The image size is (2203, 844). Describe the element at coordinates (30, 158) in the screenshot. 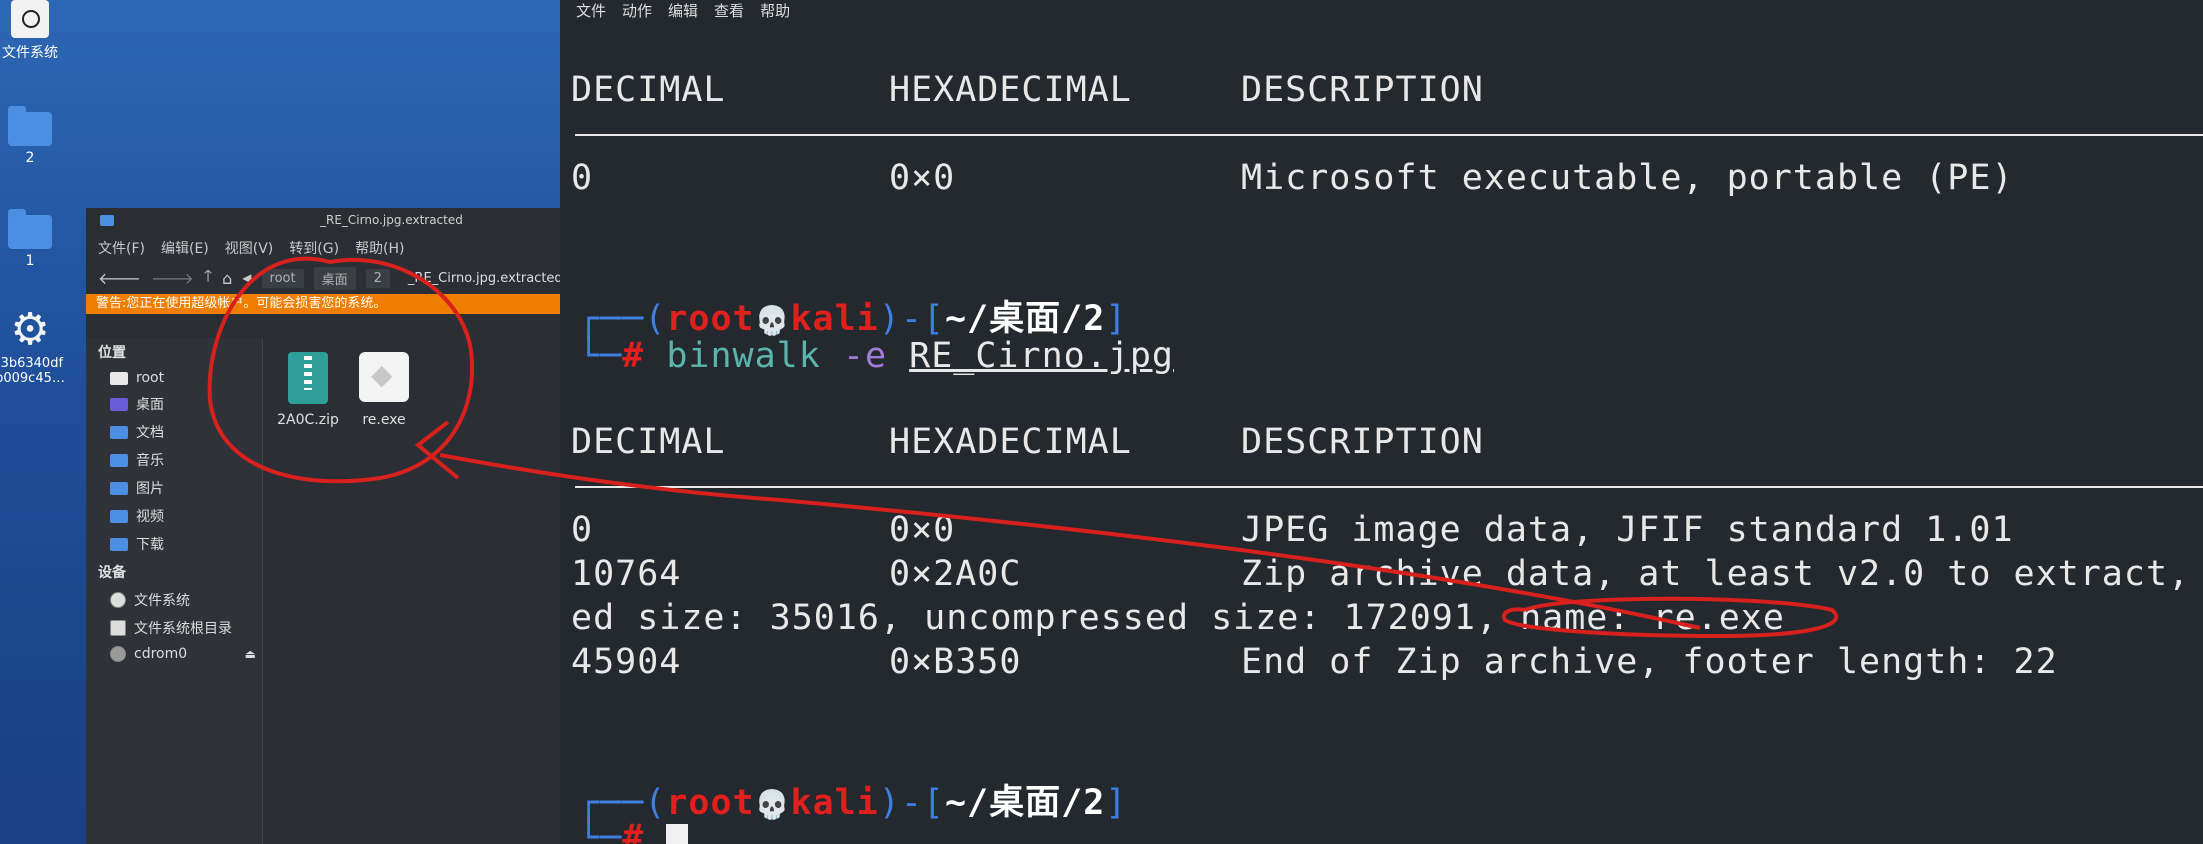

I see `desktop-icon-label: 2` at that location.